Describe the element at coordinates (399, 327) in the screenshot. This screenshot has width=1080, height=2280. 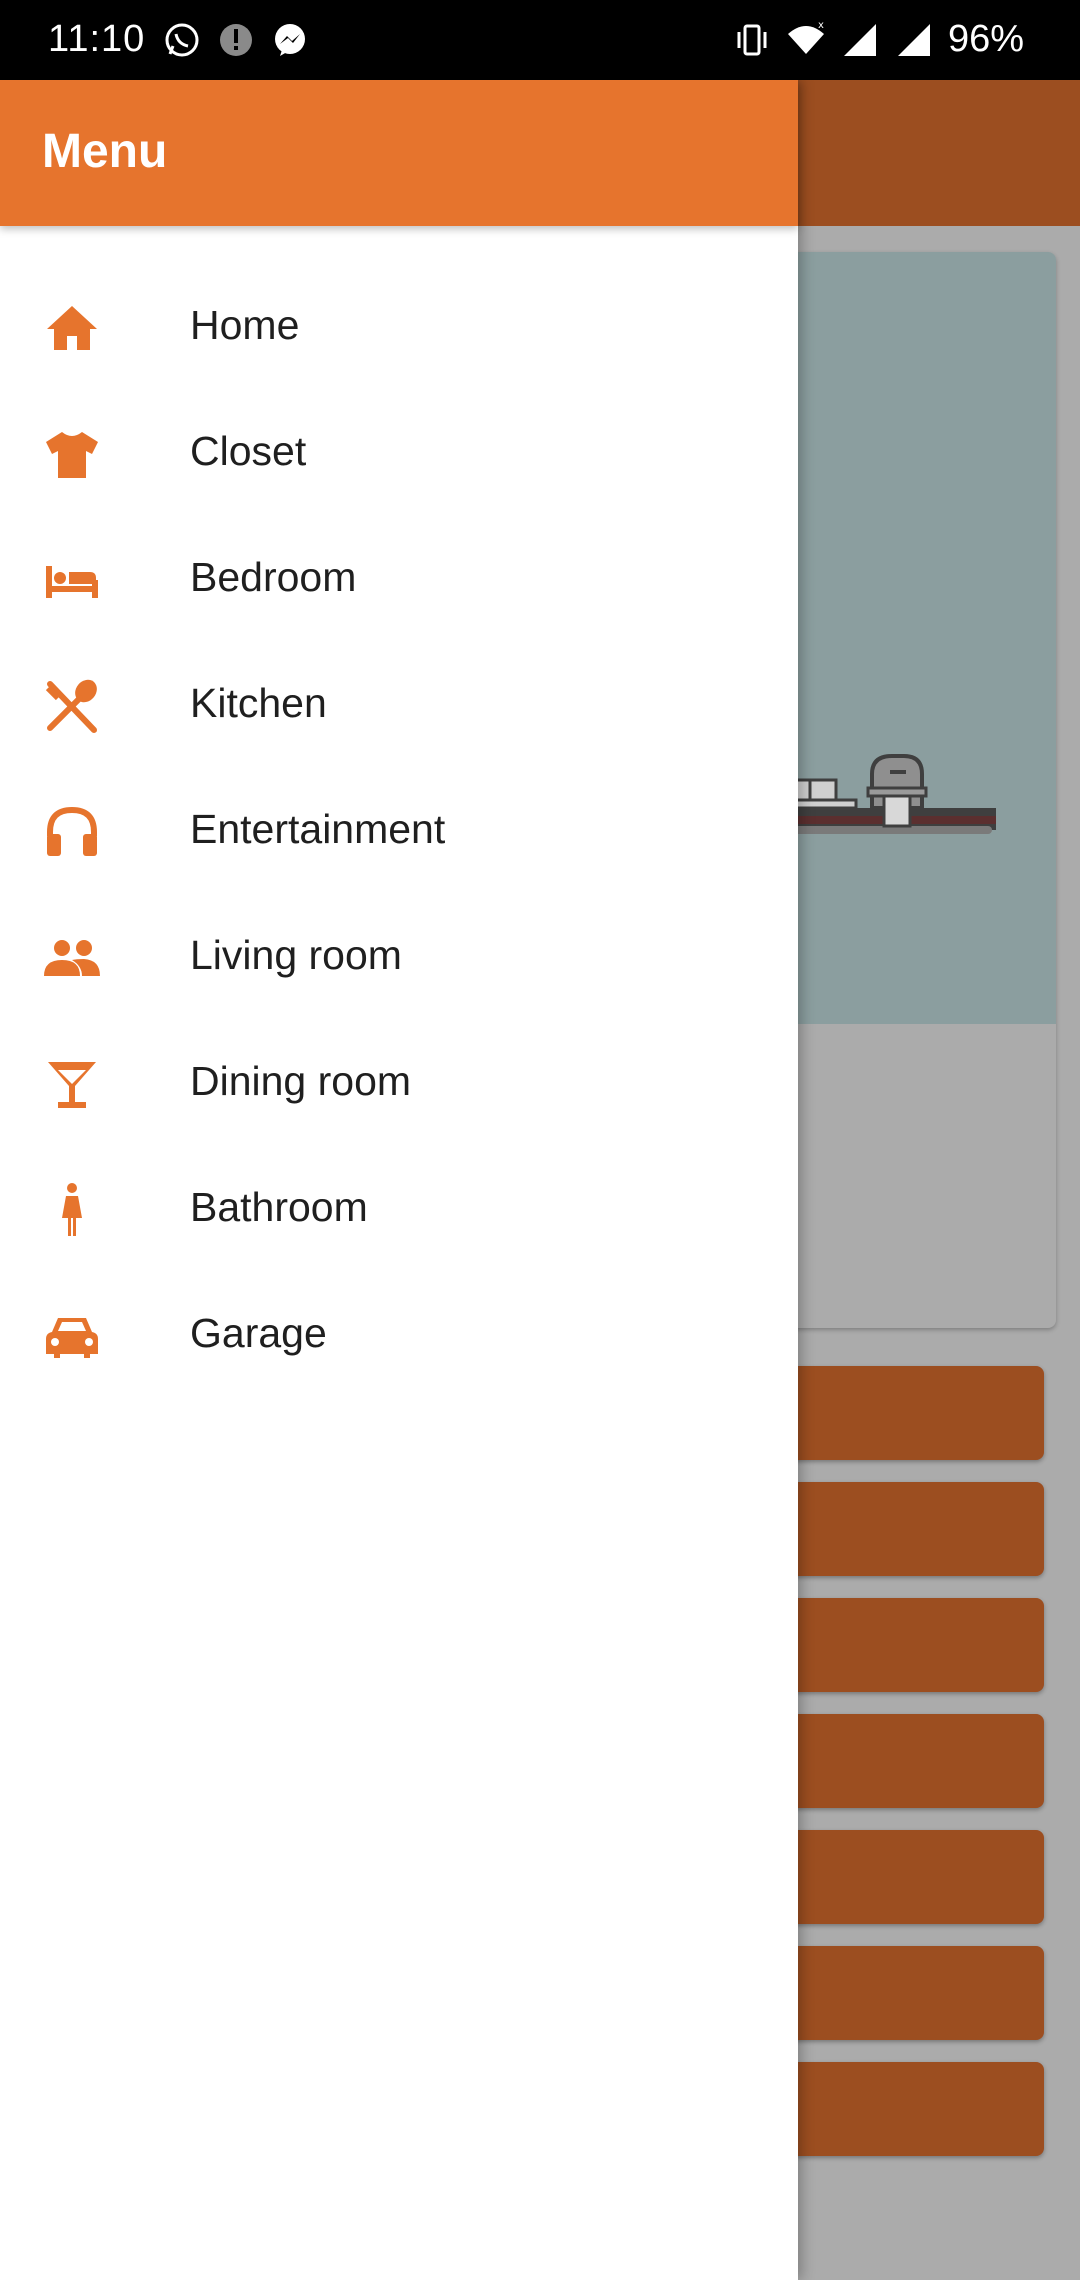
I see `menu-item-home: Home` at that location.